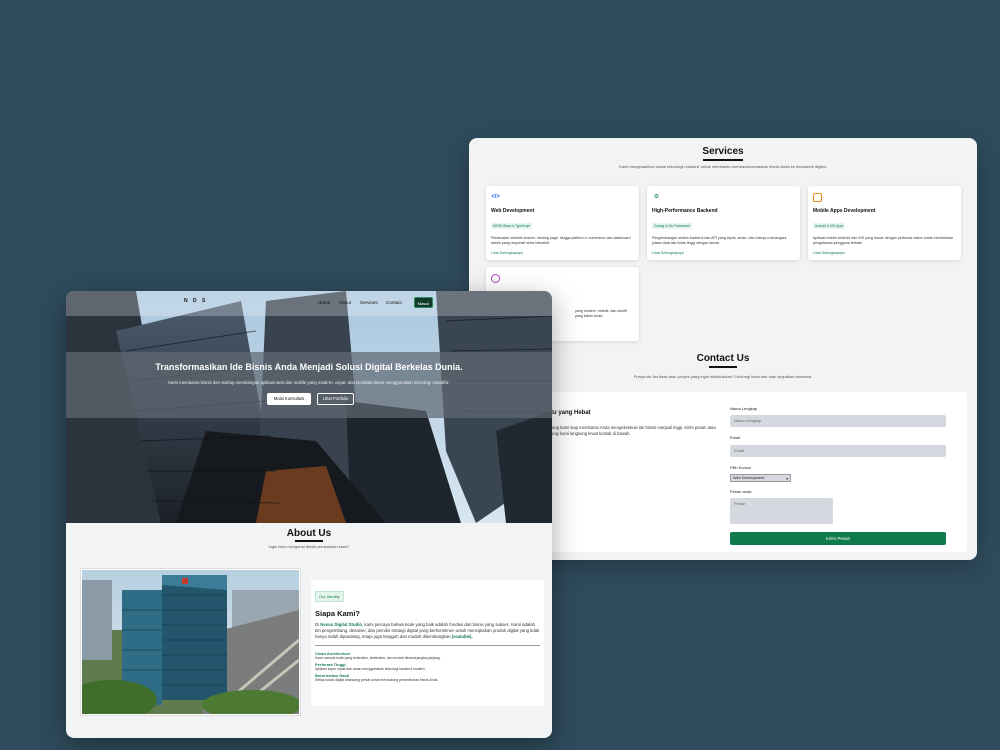 Image resolution: width=1000 pixels, height=750 pixels. What do you see at coordinates (787, 479) in the screenshot?
I see `chevron-down-icon: ▾` at bounding box center [787, 479].